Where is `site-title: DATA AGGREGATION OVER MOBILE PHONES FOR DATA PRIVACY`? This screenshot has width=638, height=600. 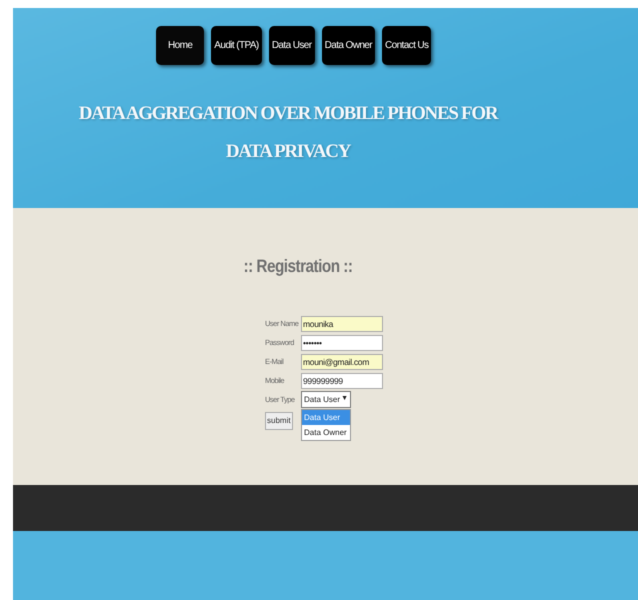 site-title: DATA AGGREGATION OVER MOBILE PHONES FOR DATA PRIVACY is located at coordinates (289, 133).